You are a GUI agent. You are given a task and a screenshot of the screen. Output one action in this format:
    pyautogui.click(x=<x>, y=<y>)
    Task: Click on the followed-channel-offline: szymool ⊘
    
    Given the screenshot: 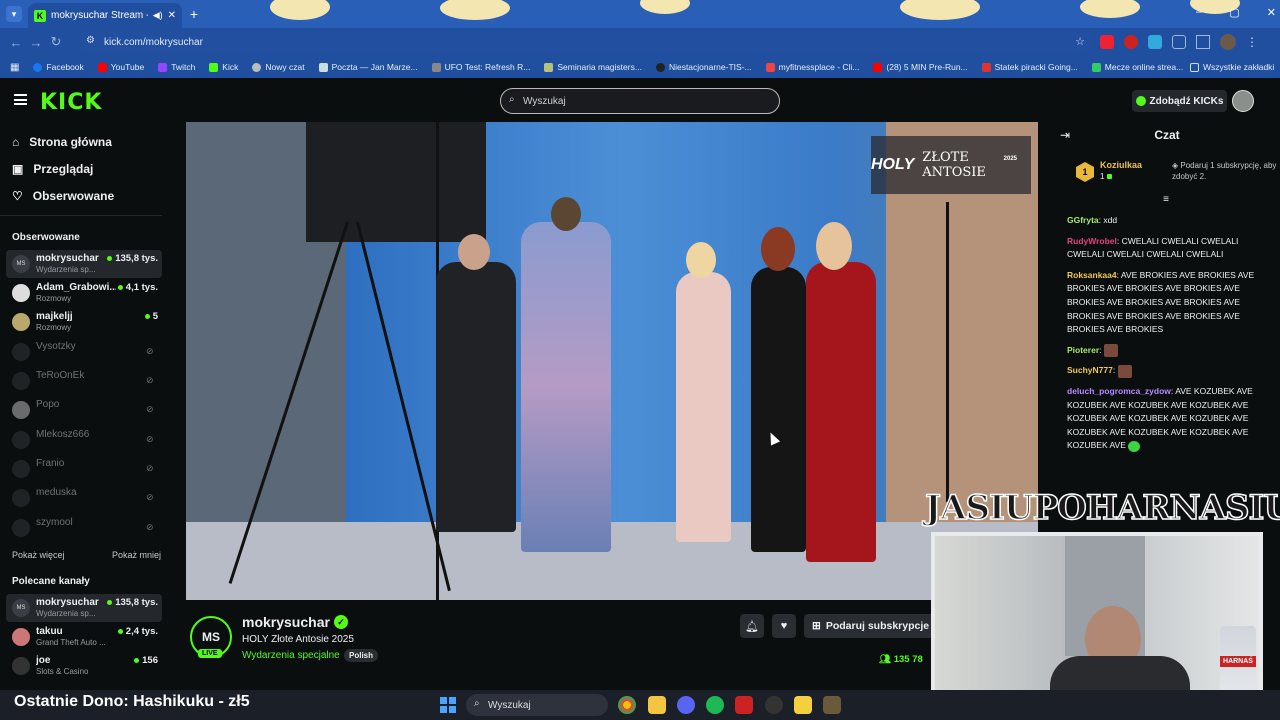 What is the action you would take?
    pyautogui.click(x=84, y=528)
    